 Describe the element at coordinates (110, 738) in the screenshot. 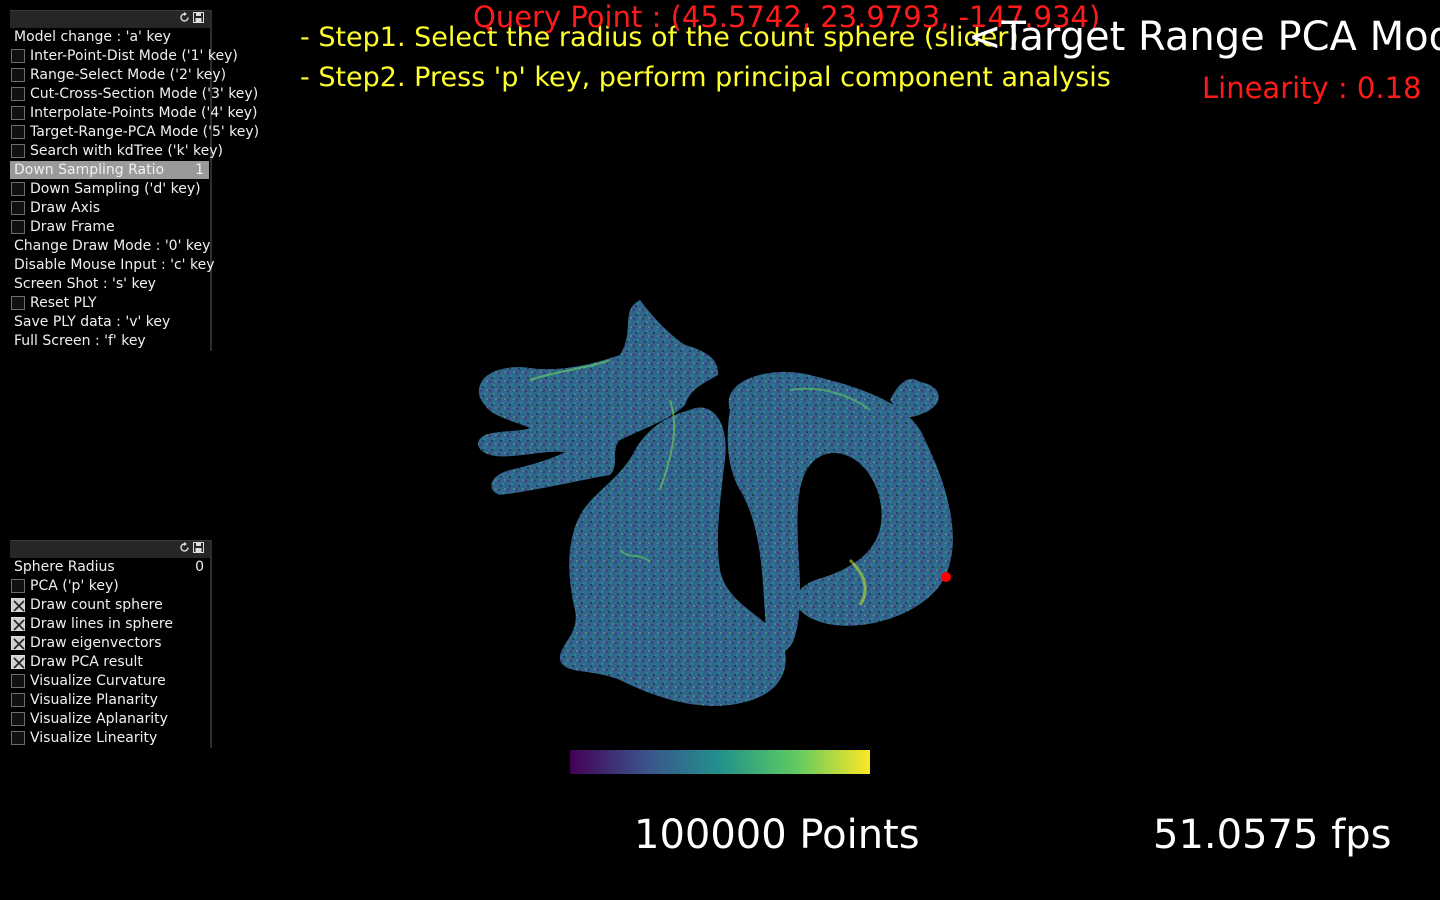

I see `visualize-linearity-checkbox: Visualize Linearity` at that location.